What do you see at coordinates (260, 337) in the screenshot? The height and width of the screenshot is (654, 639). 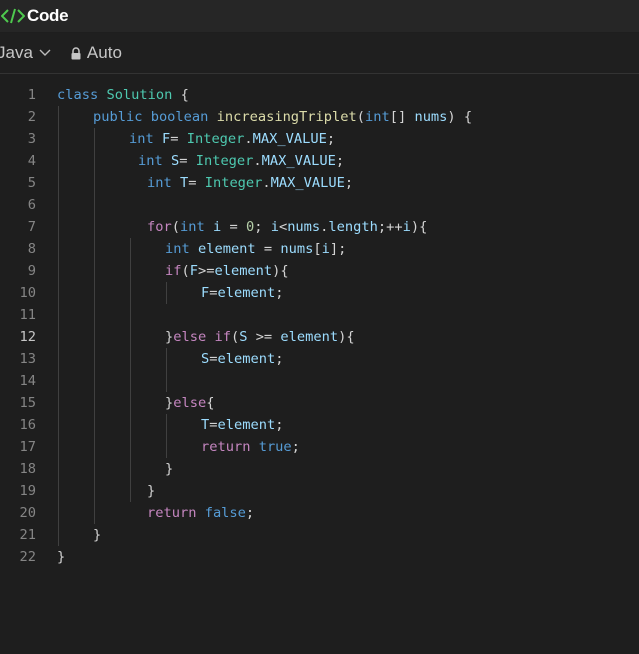 I see `code-text: }else if(S >= element){` at bounding box center [260, 337].